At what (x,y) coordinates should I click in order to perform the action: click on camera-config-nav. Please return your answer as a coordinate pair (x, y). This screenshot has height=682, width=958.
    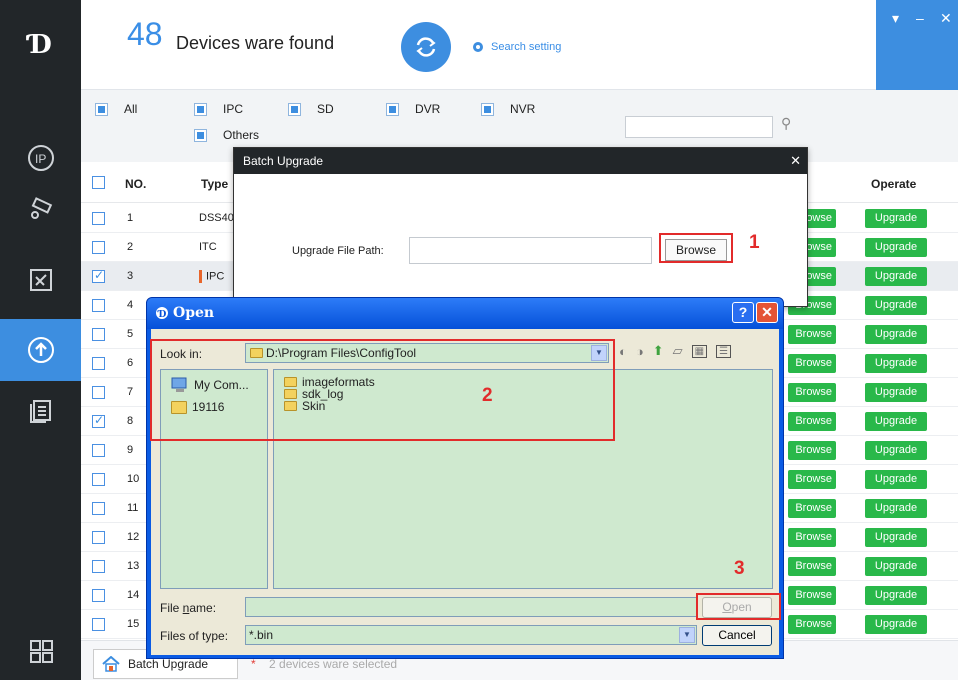
    Looking at the image, I should click on (40, 208).